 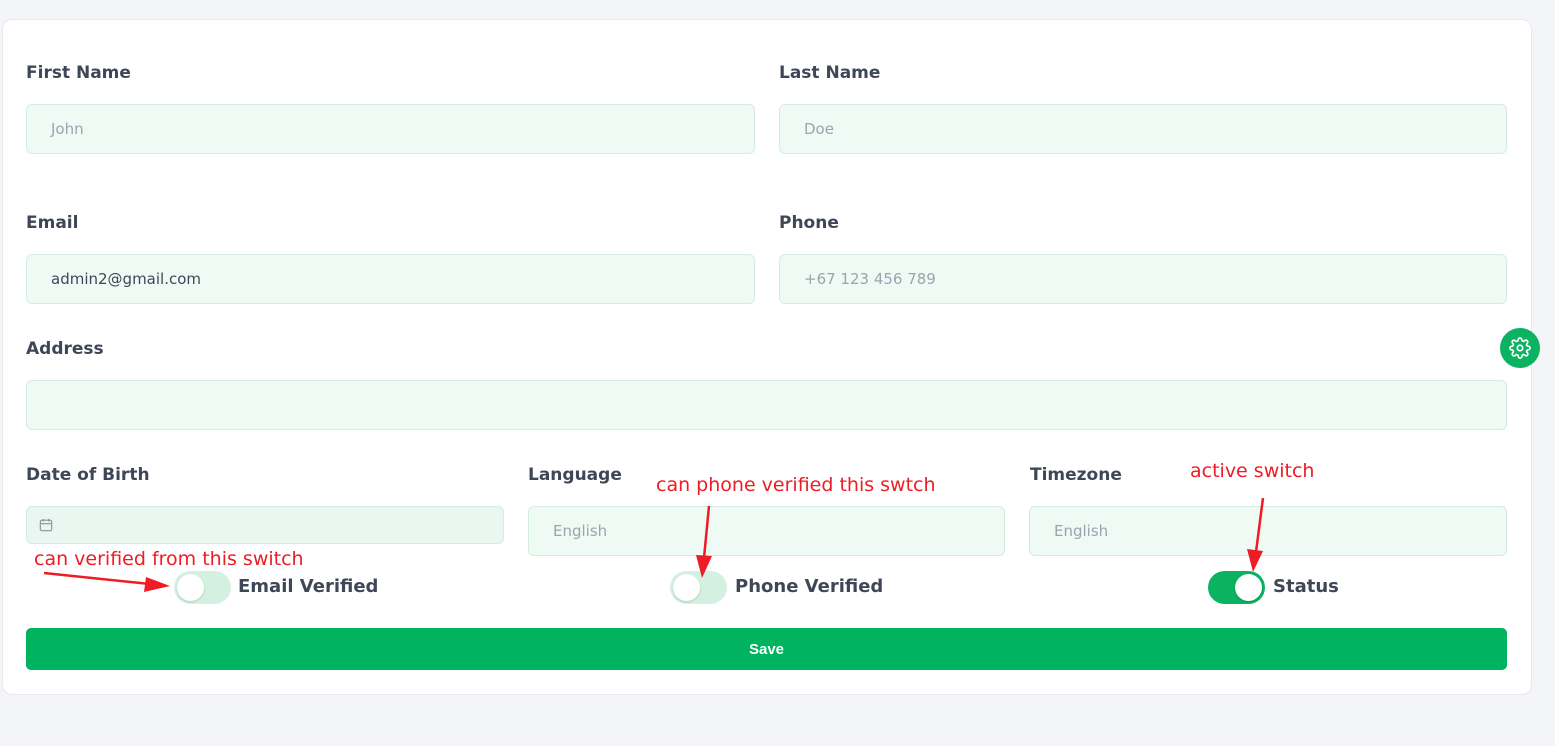 What do you see at coordinates (575, 475) in the screenshot?
I see `language-label: Language` at bounding box center [575, 475].